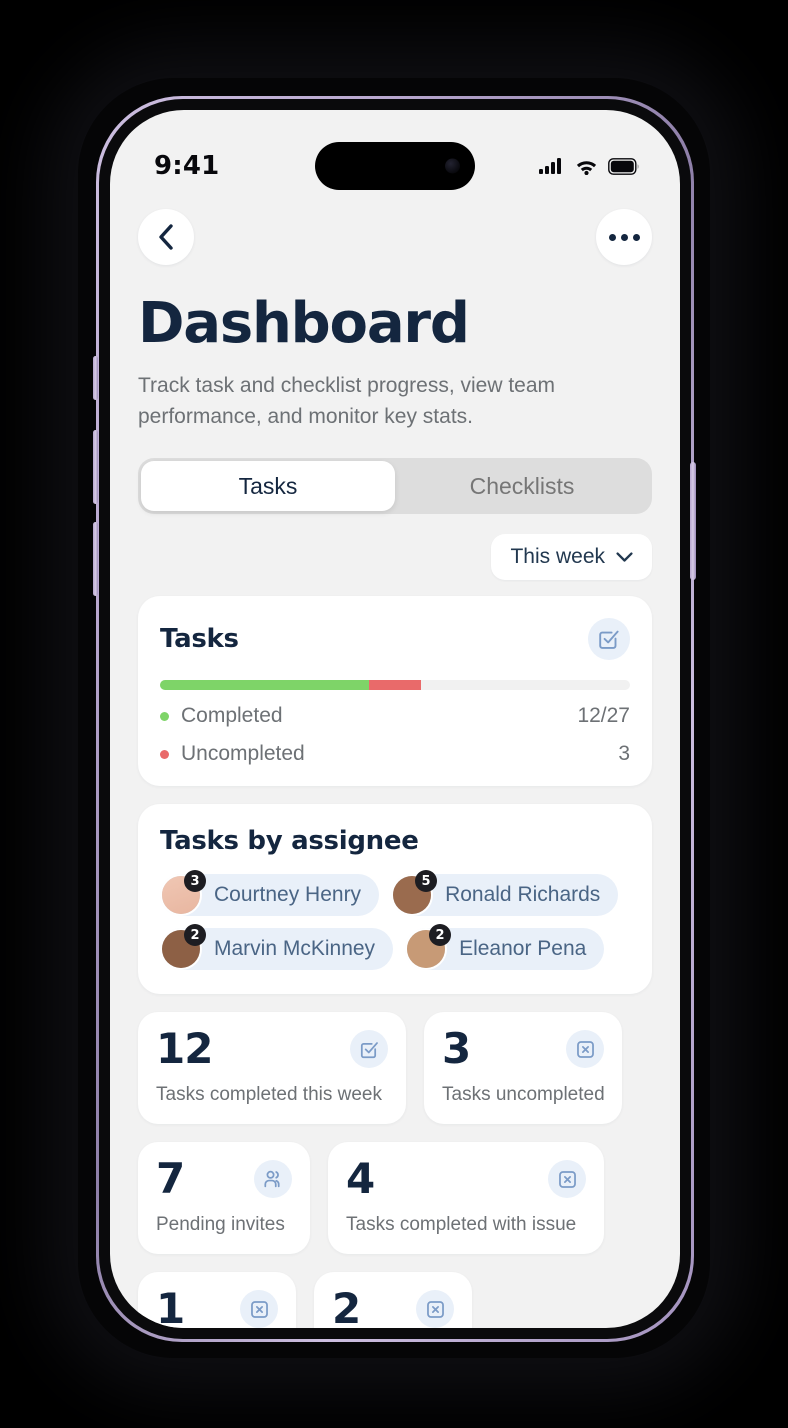 The width and height of the screenshot is (788, 1428). Describe the element at coordinates (164, 754) in the screenshot. I see `legend-dot-uncompleted` at that location.